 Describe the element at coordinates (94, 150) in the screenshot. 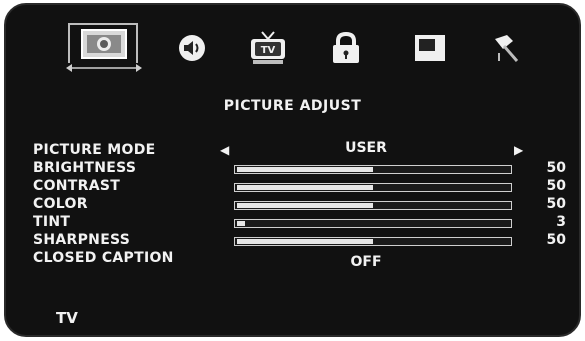

I see `picture-mode-label: PICTURE MODE` at that location.